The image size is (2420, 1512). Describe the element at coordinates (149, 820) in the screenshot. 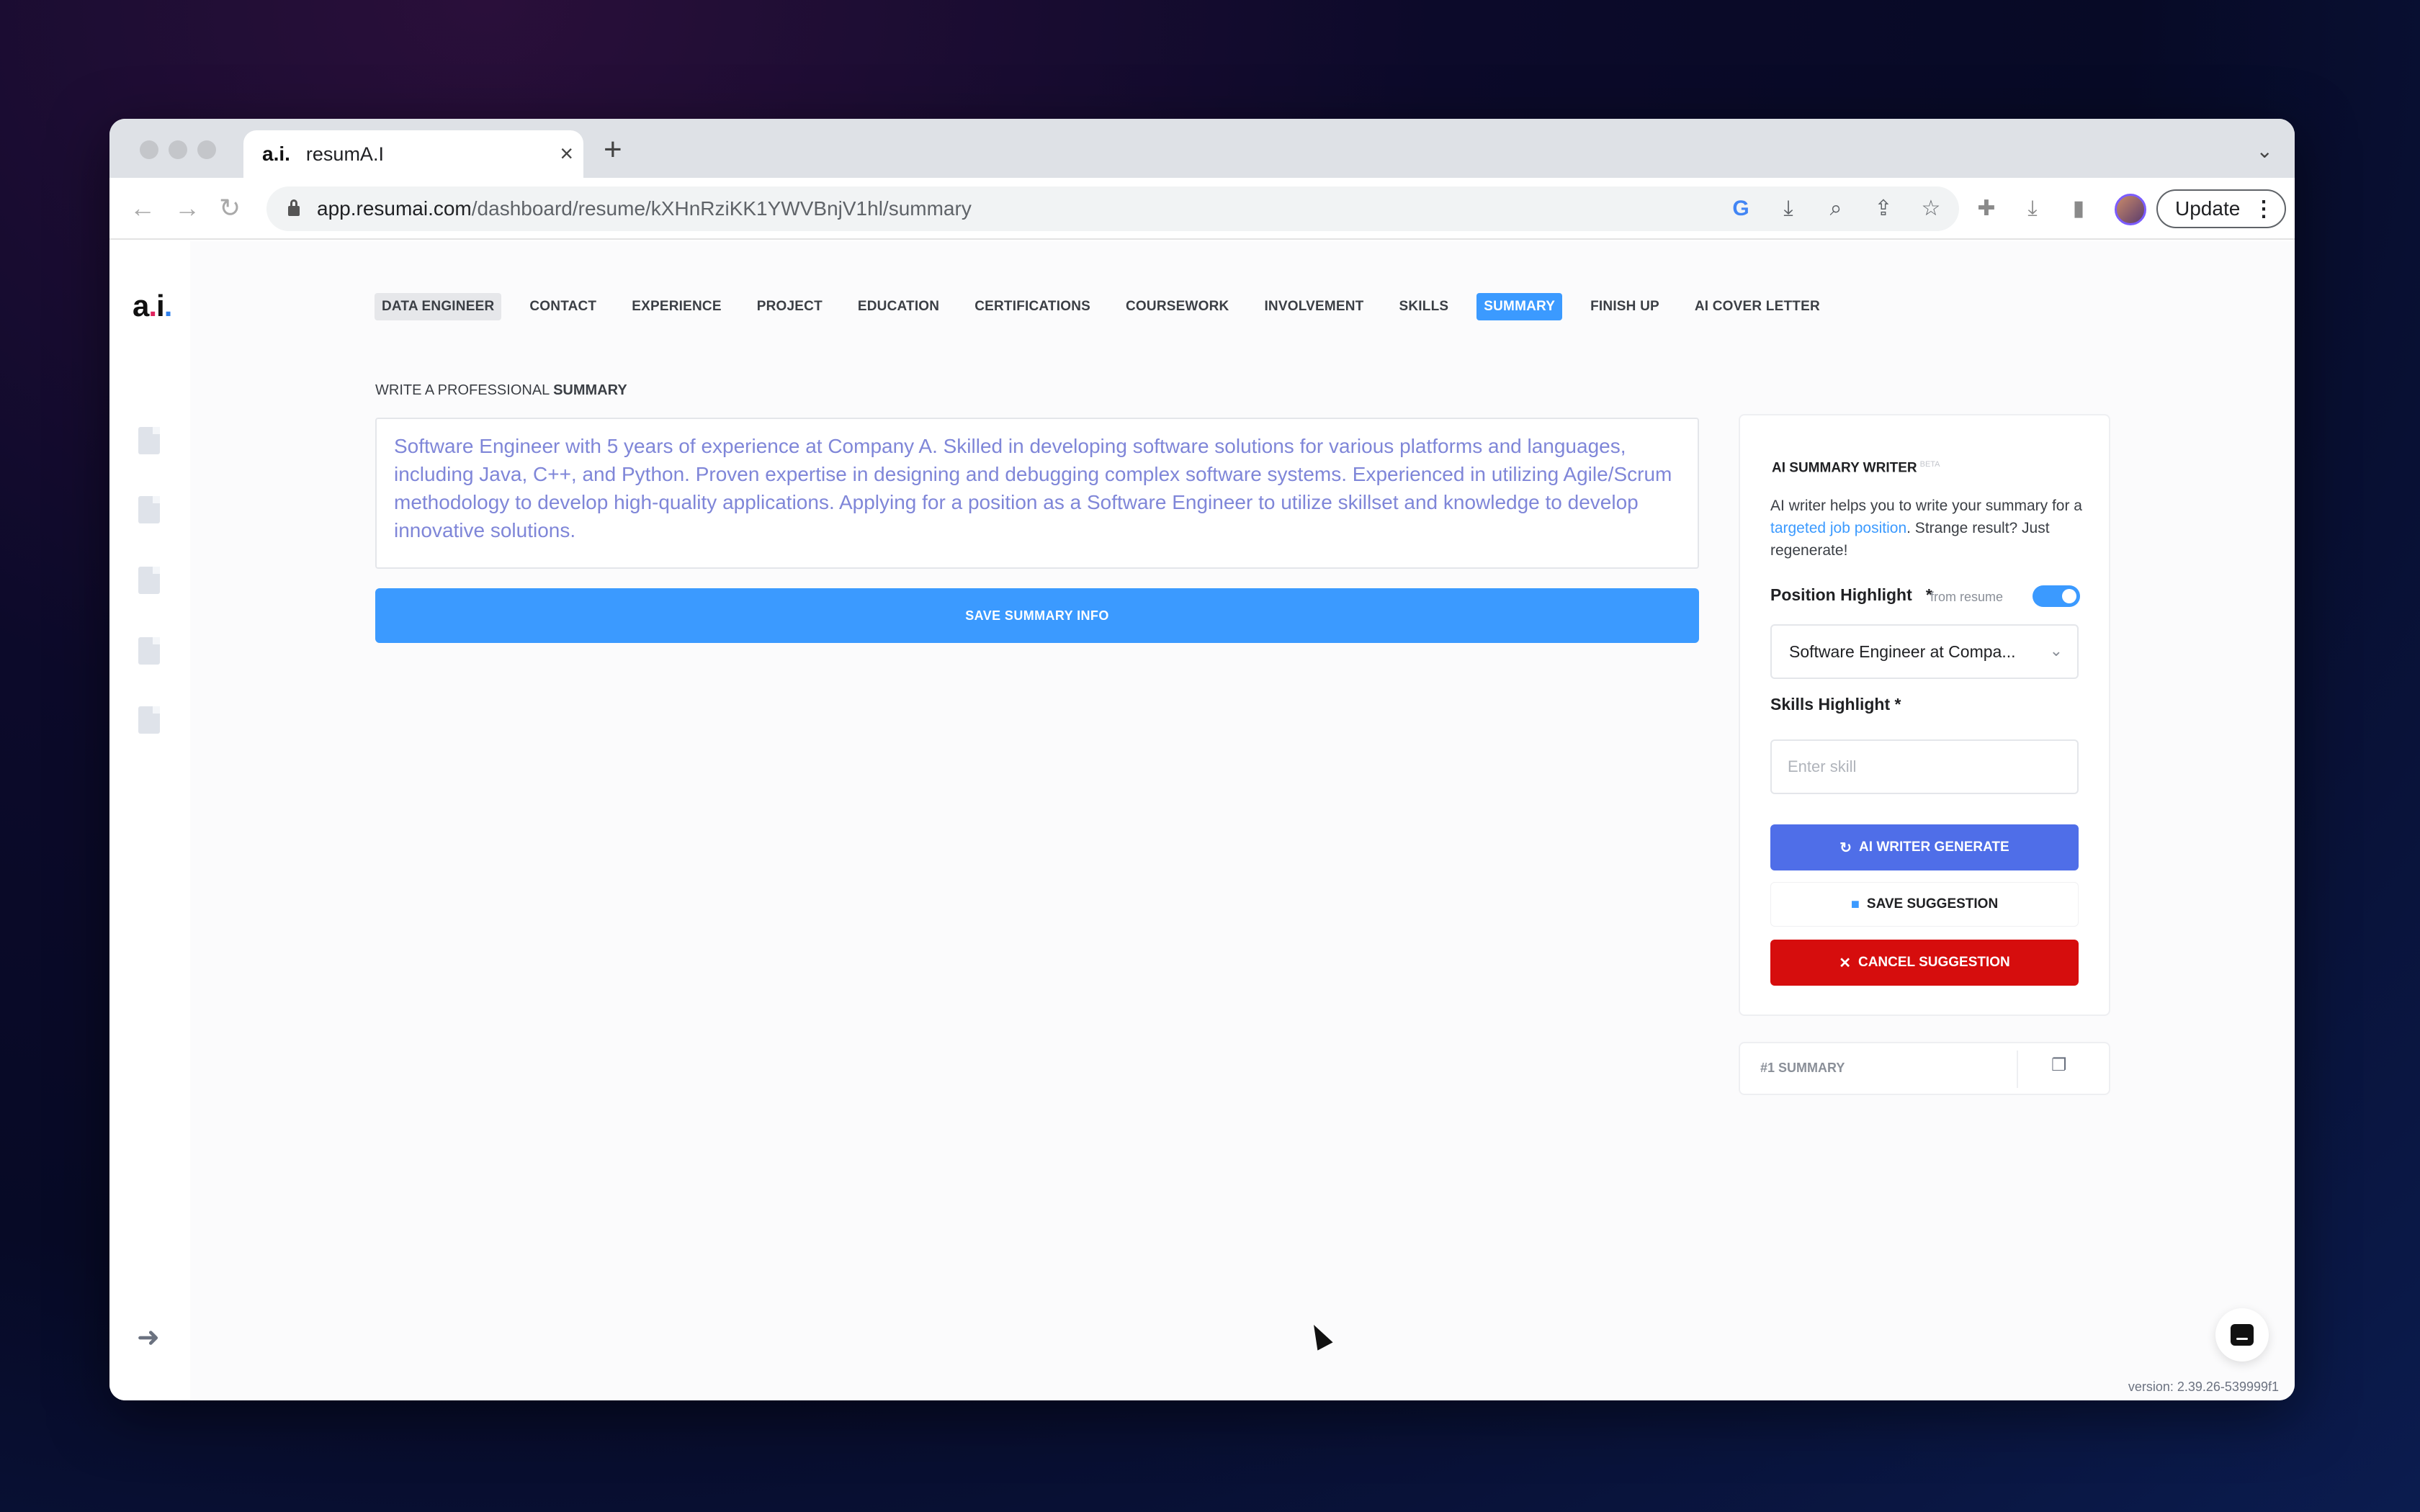

I see `left-sidebar: a.i. ➜` at that location.